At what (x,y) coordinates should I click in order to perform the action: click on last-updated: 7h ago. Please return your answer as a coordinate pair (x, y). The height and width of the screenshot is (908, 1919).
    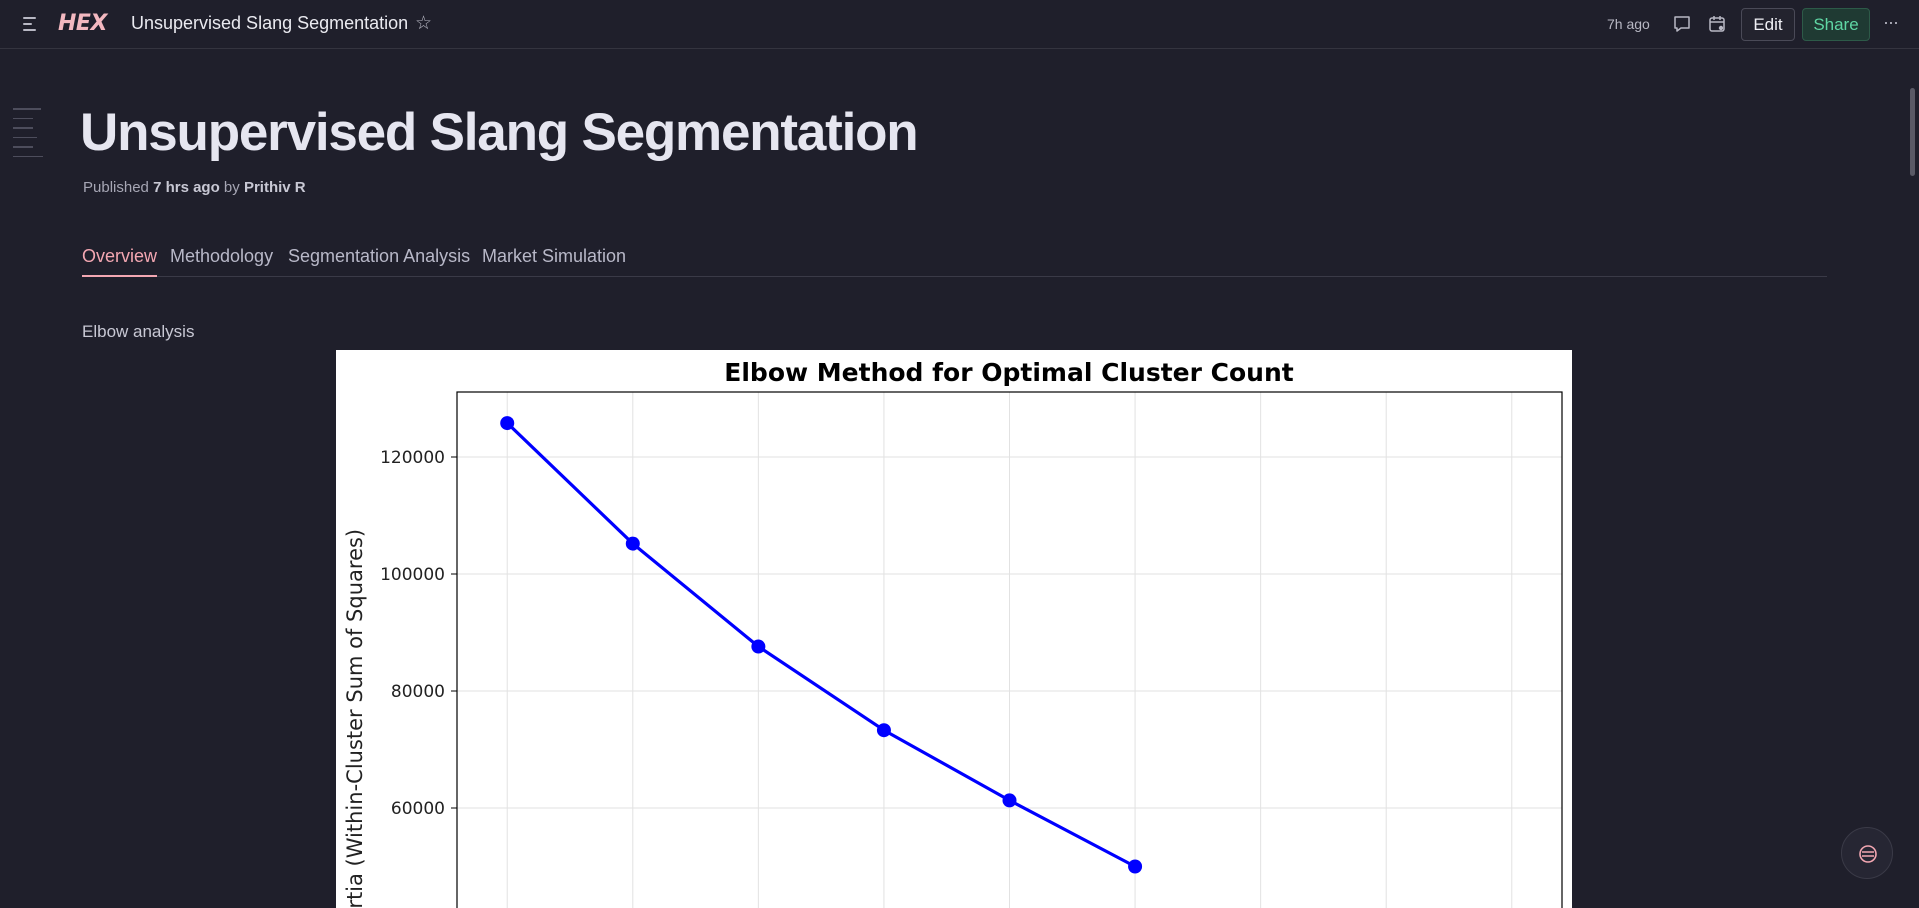
    Looking at the image, I should click on (1628, 24).